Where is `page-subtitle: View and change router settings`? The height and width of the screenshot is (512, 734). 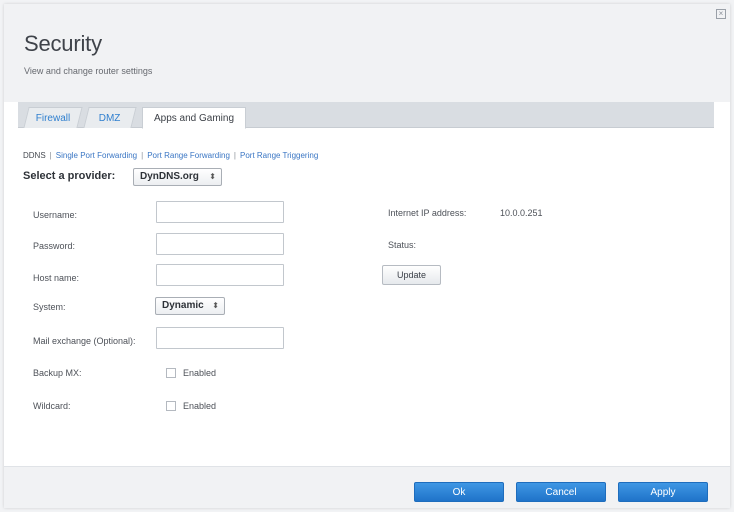 page-subtitle: View and change router settings is located at coordinates (88, 71).